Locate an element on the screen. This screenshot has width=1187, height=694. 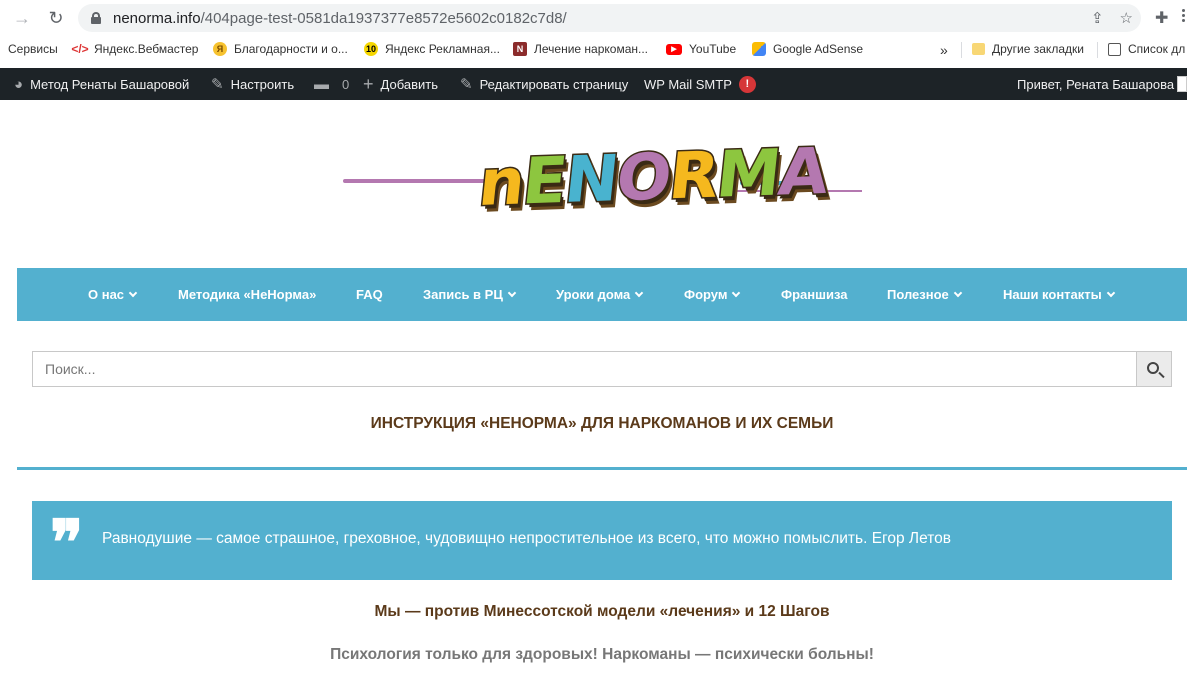
bookmark-youtube: ▶ YouTube is located at coordinates (701, 49).